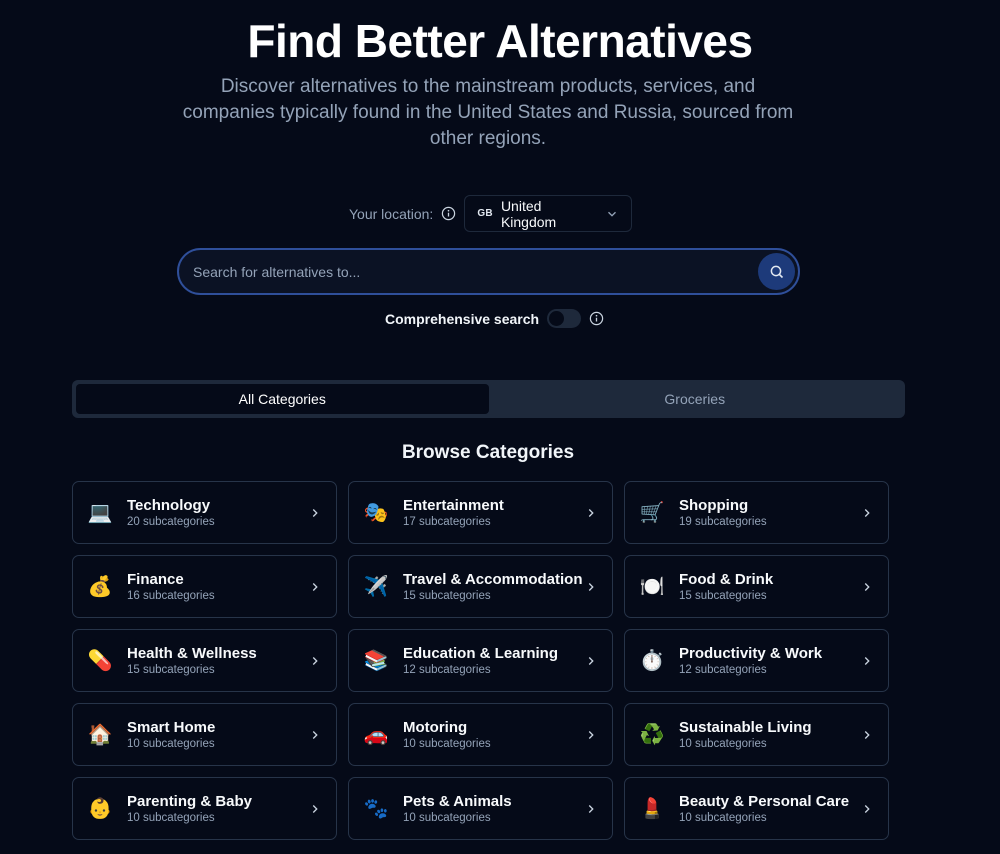  I want to click on category-card: 💻 Technology 20 subcategories, so click(204, 512).